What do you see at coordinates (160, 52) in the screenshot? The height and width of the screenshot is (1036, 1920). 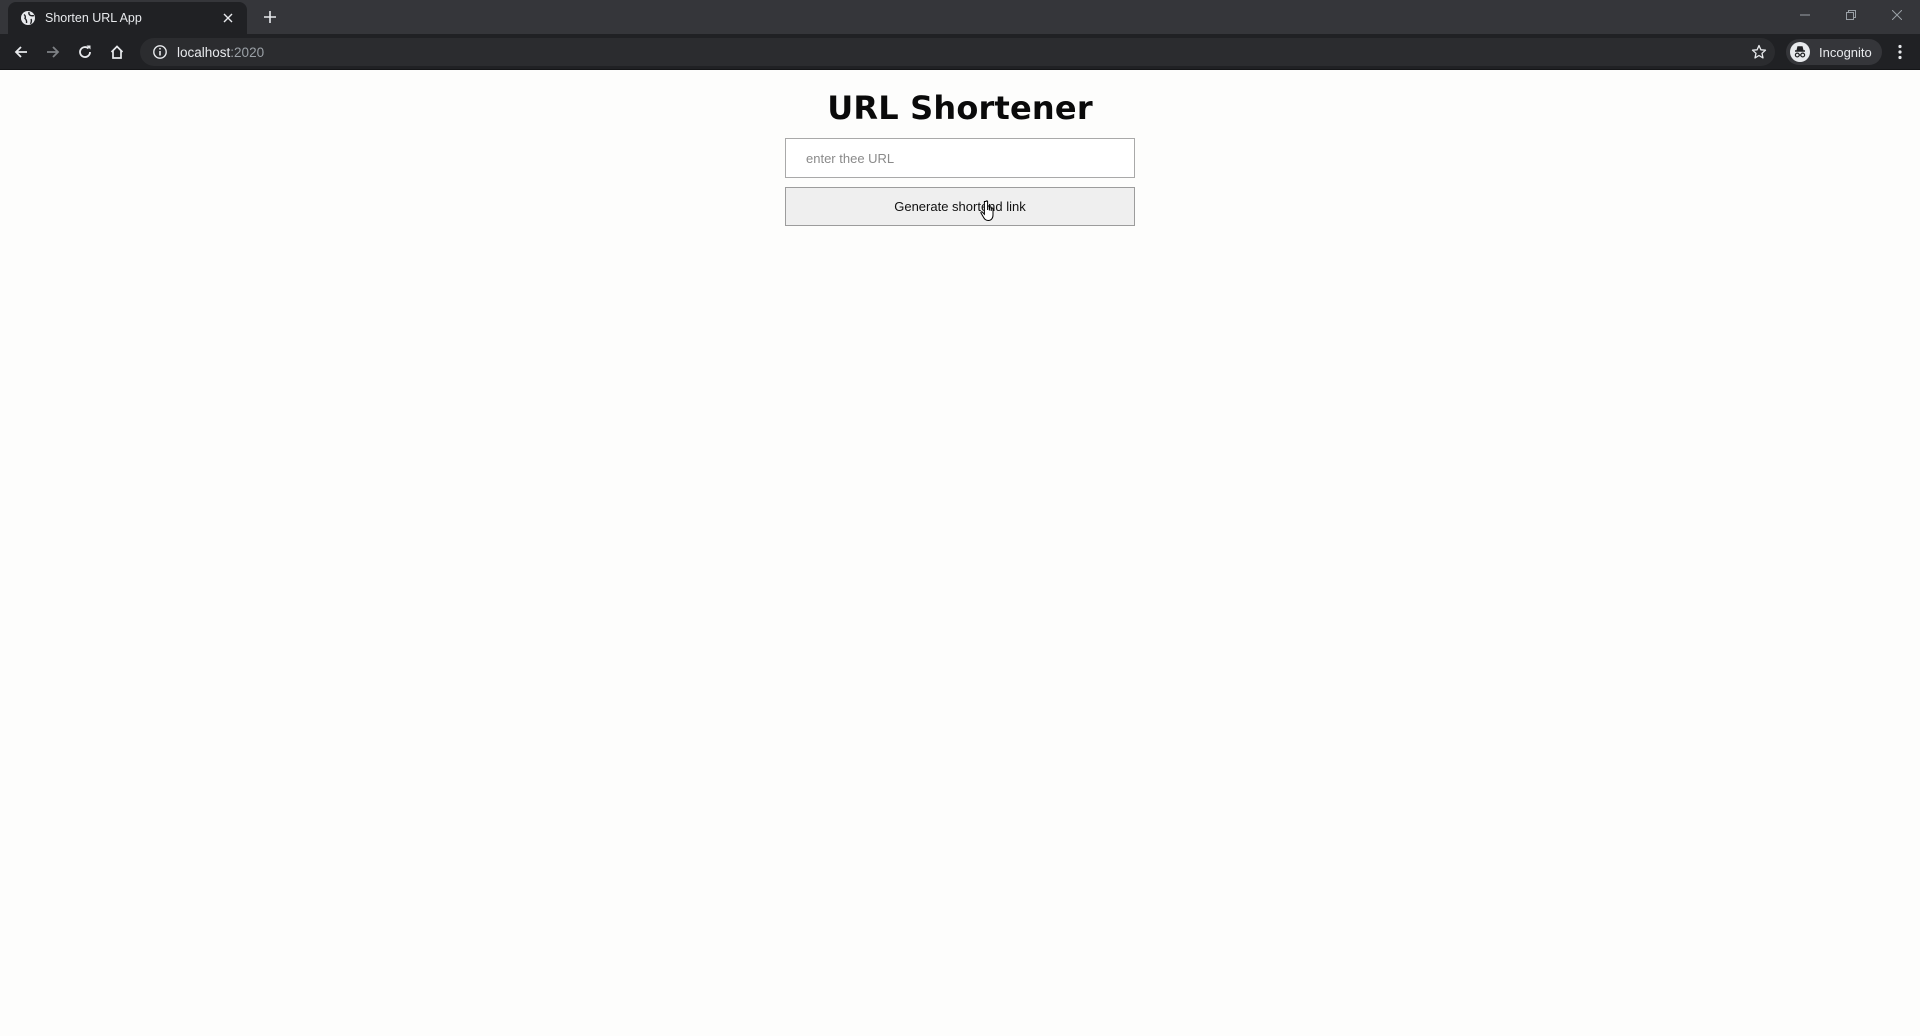 I see `info-icon` at bounding box center [160, 52].